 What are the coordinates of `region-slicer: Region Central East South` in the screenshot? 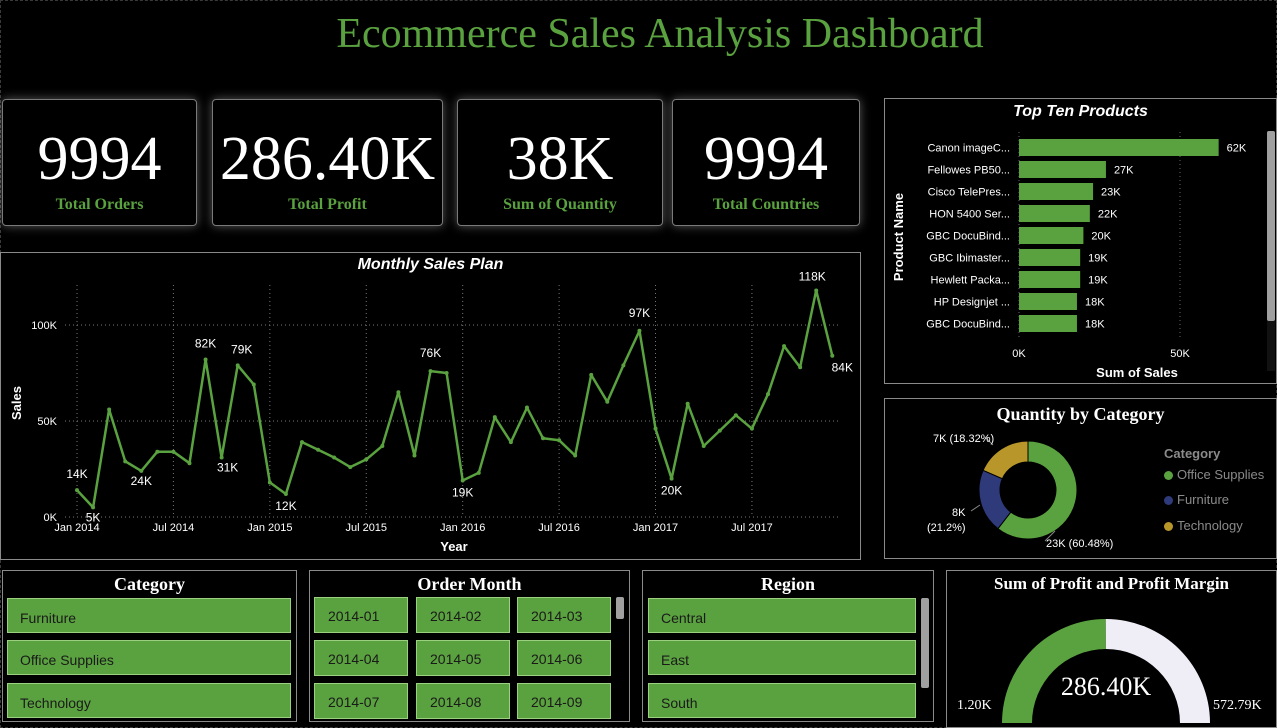 It's located at (788, 646).